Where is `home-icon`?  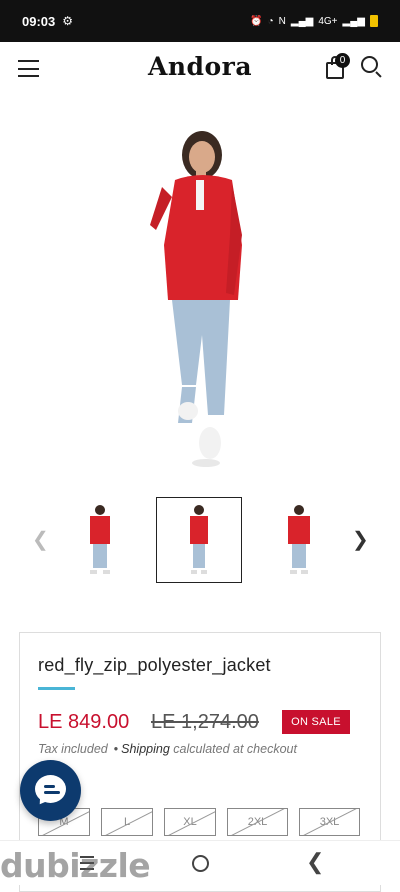
home-icon is located at coordinates (200, 863).